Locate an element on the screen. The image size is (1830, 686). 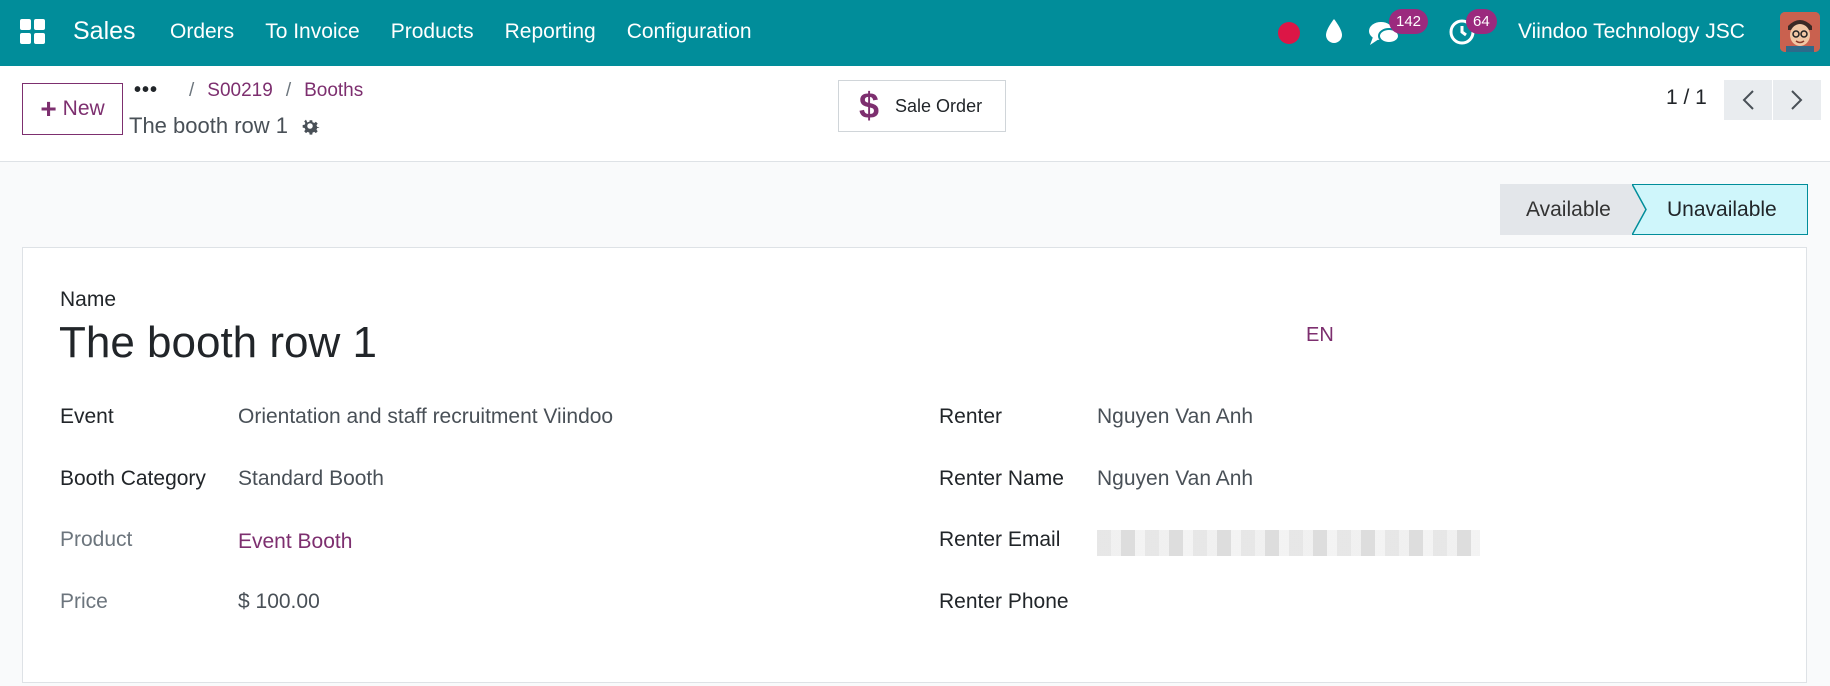
renter-field: Nguyen Van Anh is located at coordinates (1175, 417).